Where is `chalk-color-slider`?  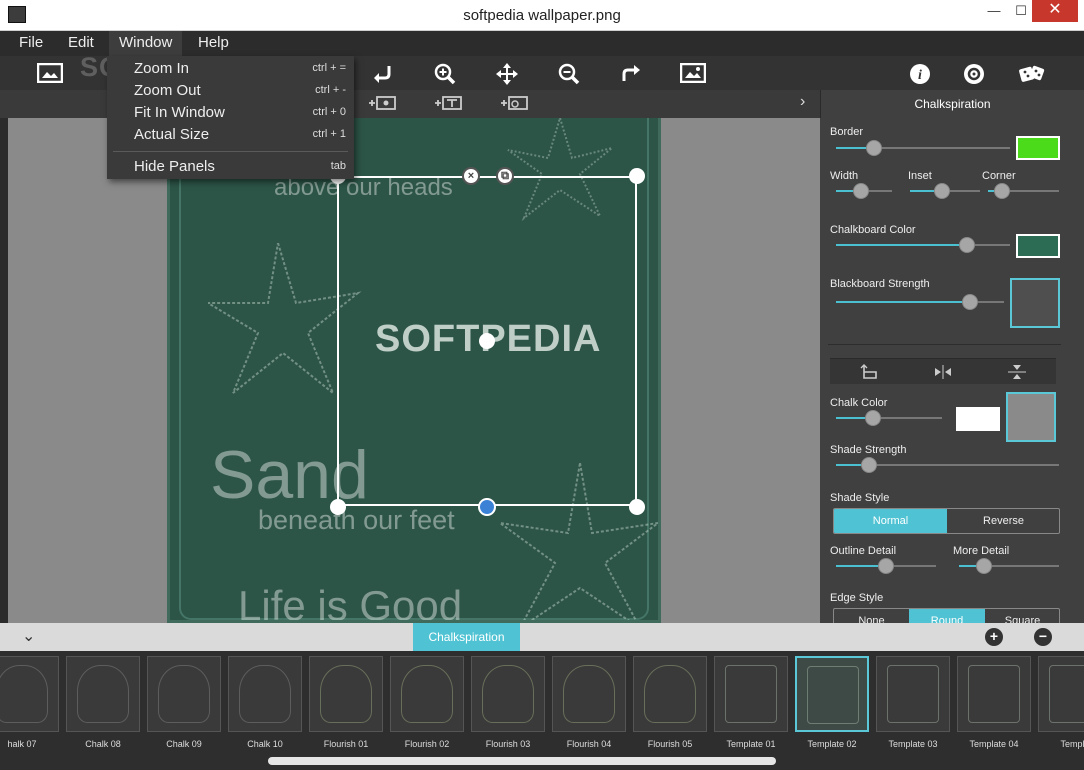
chalk-color-slider is located at coordinates (889, 418).